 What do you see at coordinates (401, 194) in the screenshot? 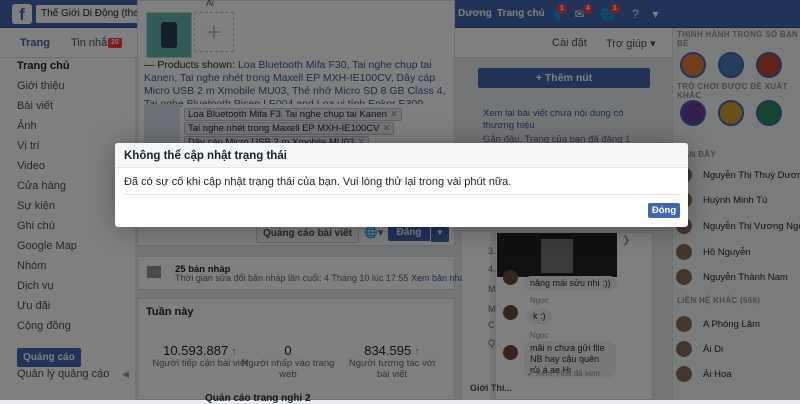
I see `dialog-divider` at bounding box center [401, 194].